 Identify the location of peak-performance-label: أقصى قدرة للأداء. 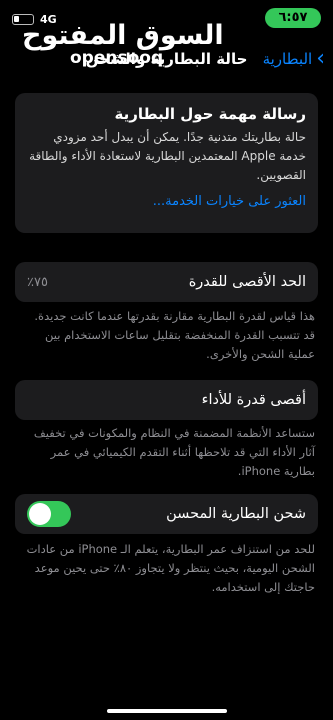
(253, 400).